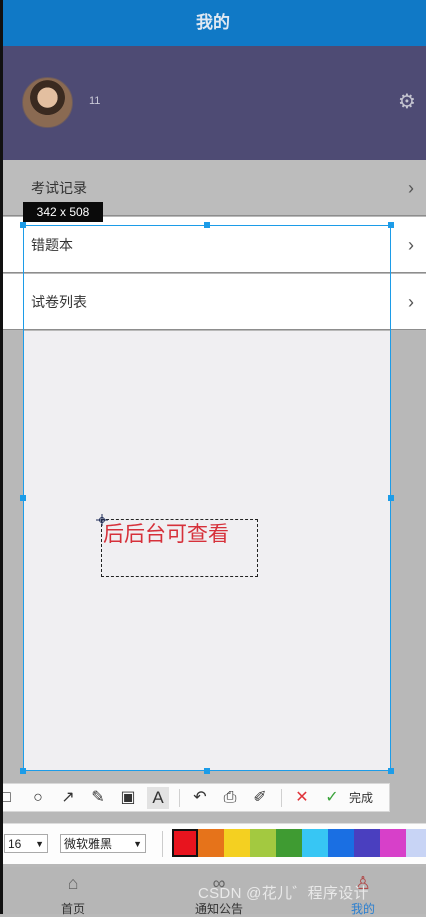 This screenshot has height=917, width=426. What do you see at coordinates (302, 798) in the screenshot?
I see `close-icon: ✕` at bounding box center [302, 798].